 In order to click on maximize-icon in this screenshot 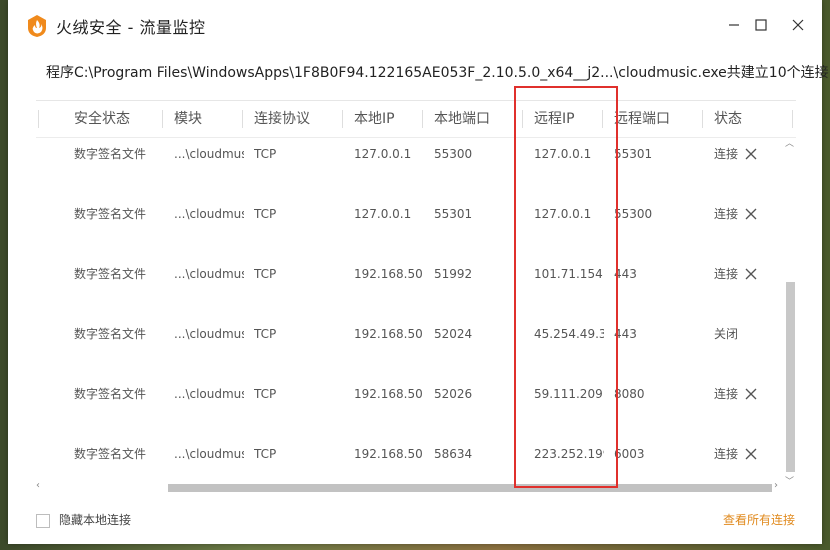, I will do `click(761, 25)`.